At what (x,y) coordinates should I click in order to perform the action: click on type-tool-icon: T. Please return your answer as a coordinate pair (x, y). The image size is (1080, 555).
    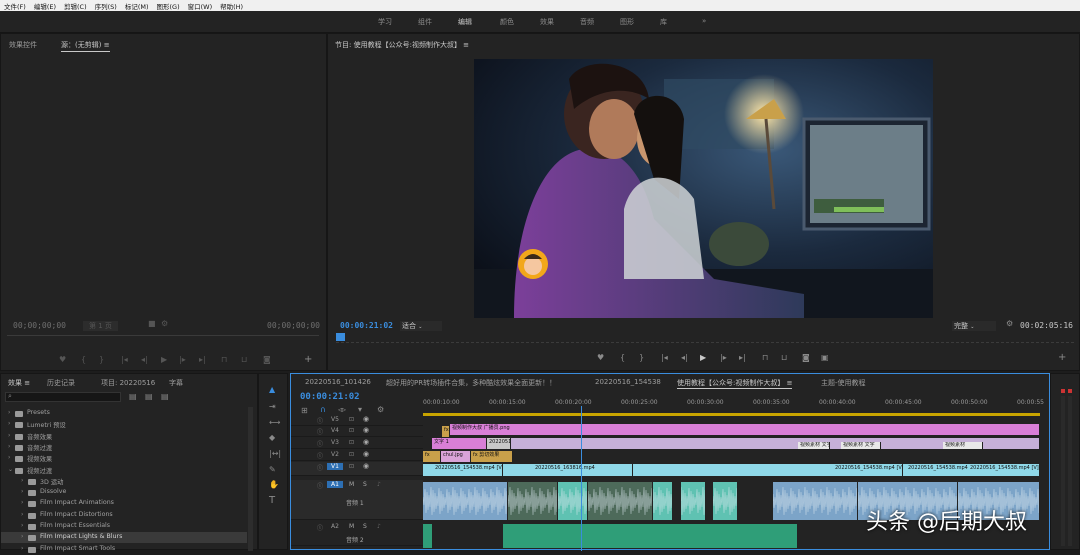
    Looking at the image, I should click on (272, 501).